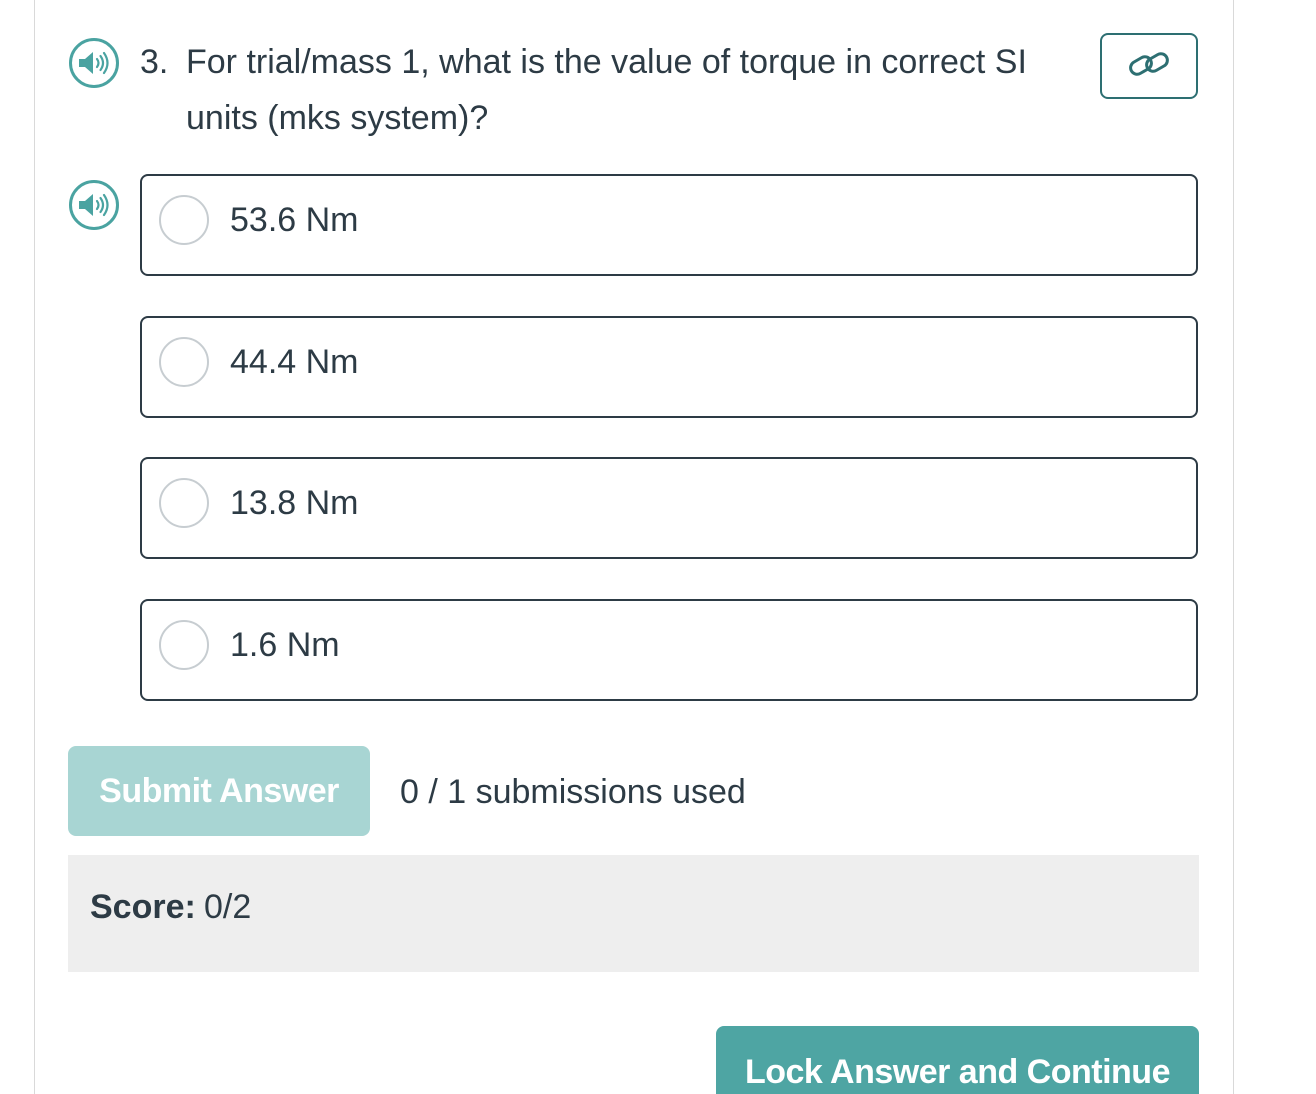 The height and width of the screenshot is (1094, 1316). Describe the element at coordinates (669, 225) in the screenshot. I see `answer-option-1: 53.6 Nm` at that location.